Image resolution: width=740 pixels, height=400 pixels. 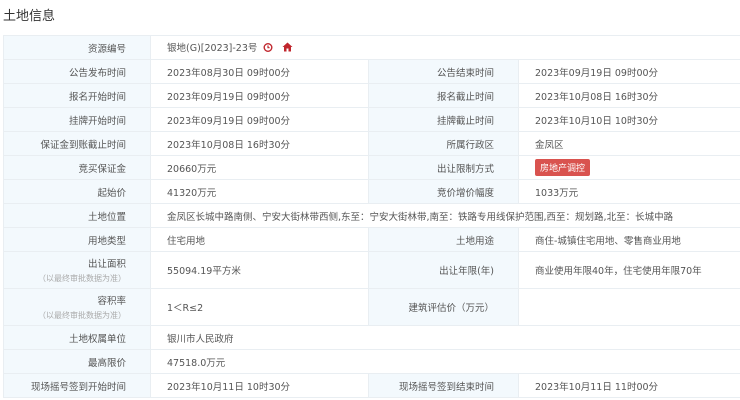 I want to click on row-value: 2023年08月30日 09时00分, so click(x=259, y=71).